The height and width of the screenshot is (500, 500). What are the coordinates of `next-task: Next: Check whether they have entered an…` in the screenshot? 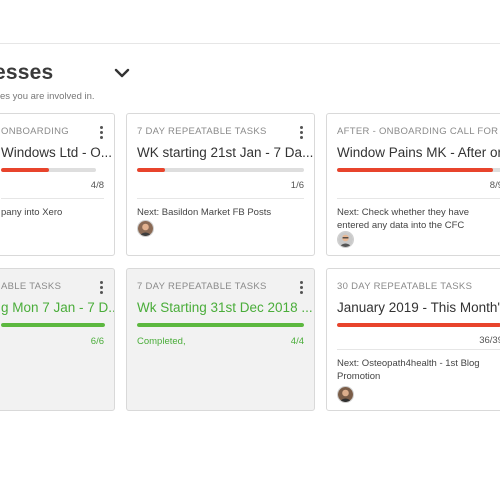 It's located at (403, 219).